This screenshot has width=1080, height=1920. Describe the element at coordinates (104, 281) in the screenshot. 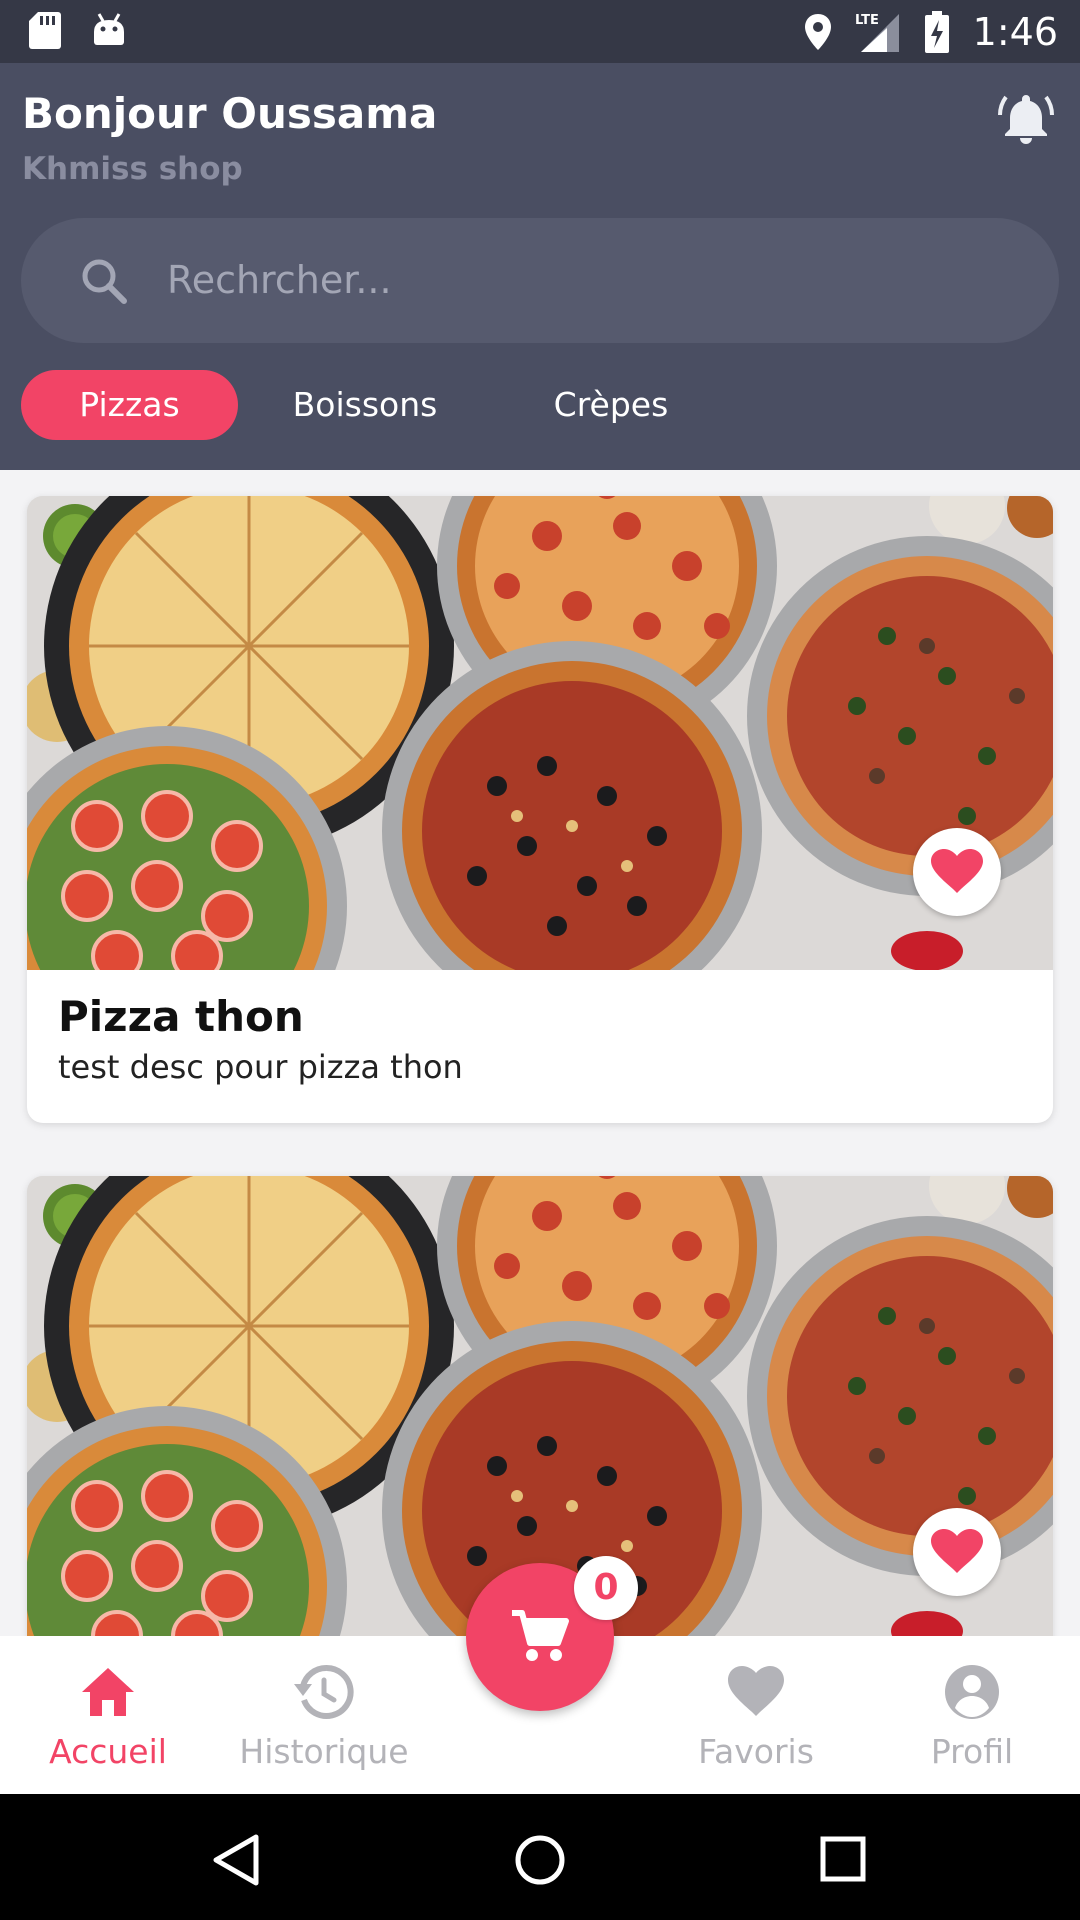

I see `search-icon` at that location.